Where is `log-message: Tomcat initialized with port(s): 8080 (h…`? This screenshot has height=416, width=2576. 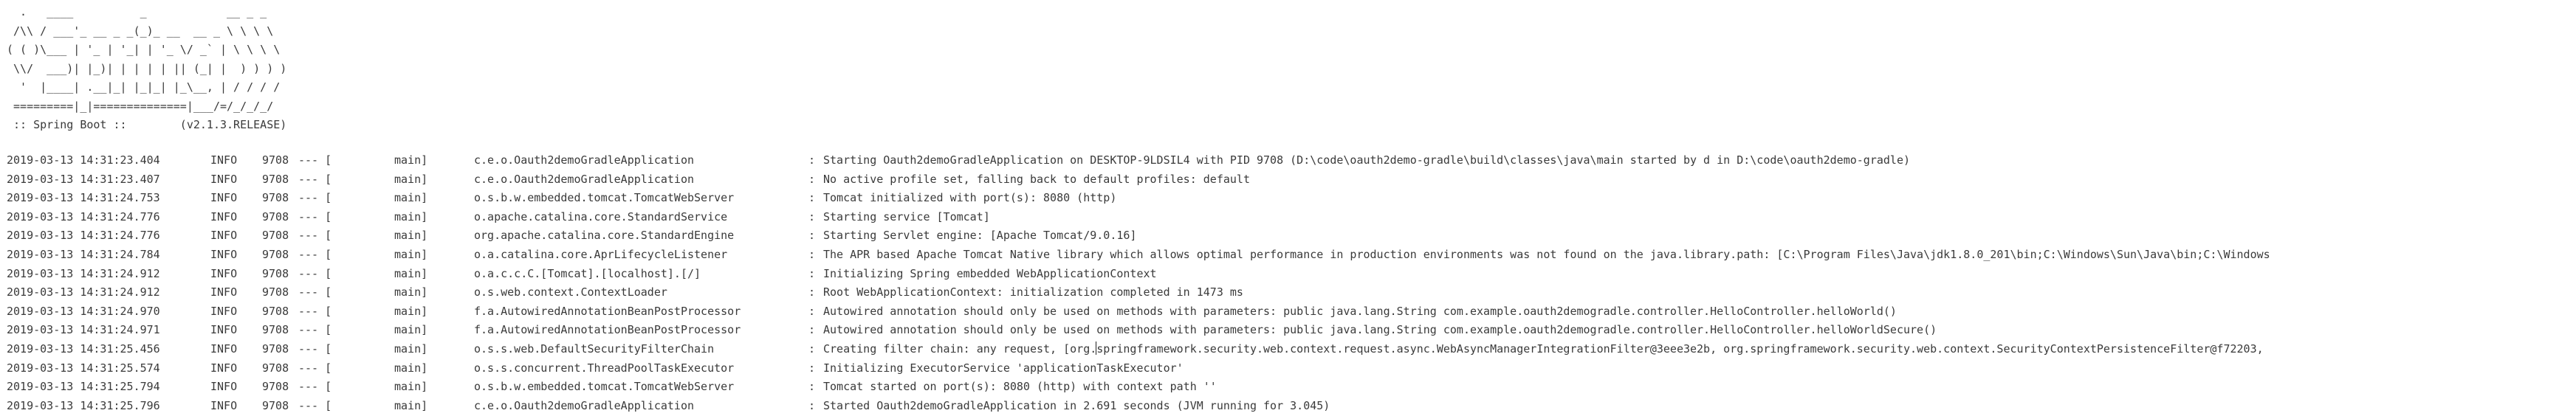 log-message: Tomcat initialized with port(s): 8080 (h… is located at coordinates (970, 198).